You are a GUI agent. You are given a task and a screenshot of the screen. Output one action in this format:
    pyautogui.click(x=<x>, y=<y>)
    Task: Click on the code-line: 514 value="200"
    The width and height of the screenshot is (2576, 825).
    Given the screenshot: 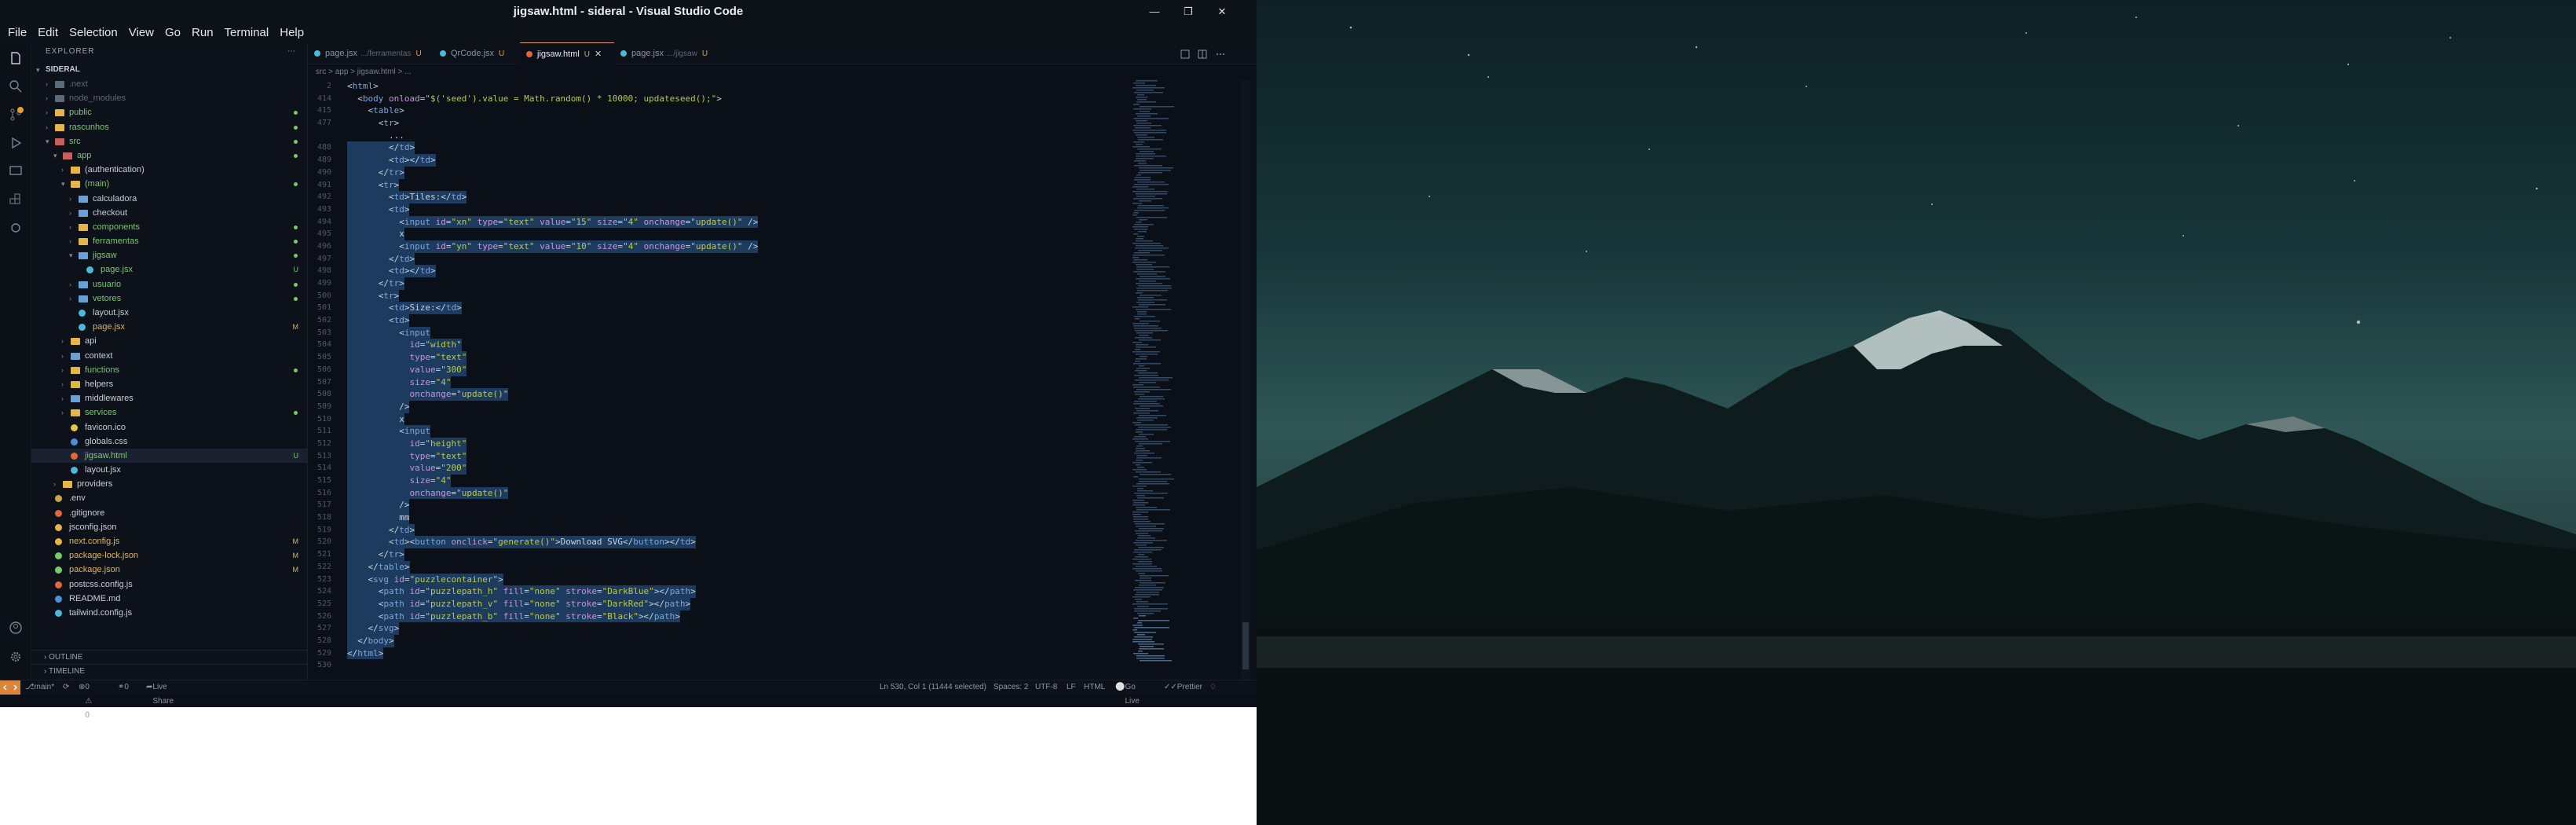 What is the action you would take?
    pyautogui.click(x=717, y=468)
    